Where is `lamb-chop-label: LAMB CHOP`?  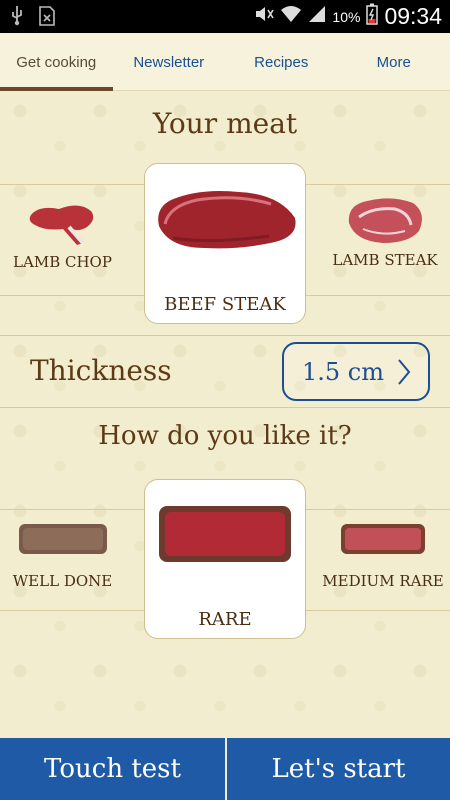 lamb-chop-label: LAMB CHOP is located at coordinates (62, 262).